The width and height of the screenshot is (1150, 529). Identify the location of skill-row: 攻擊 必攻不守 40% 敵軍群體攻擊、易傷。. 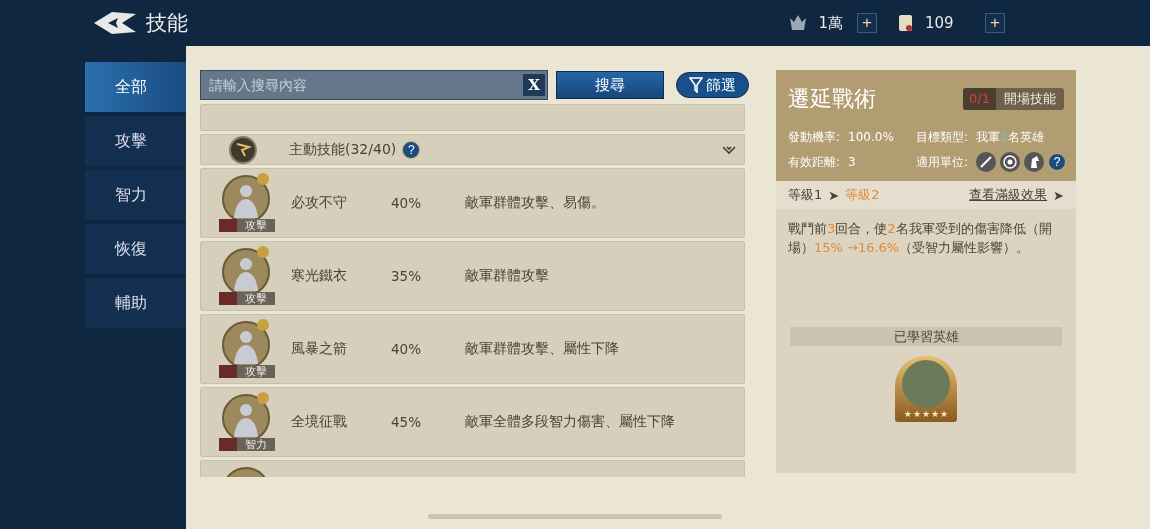
(472, 203).